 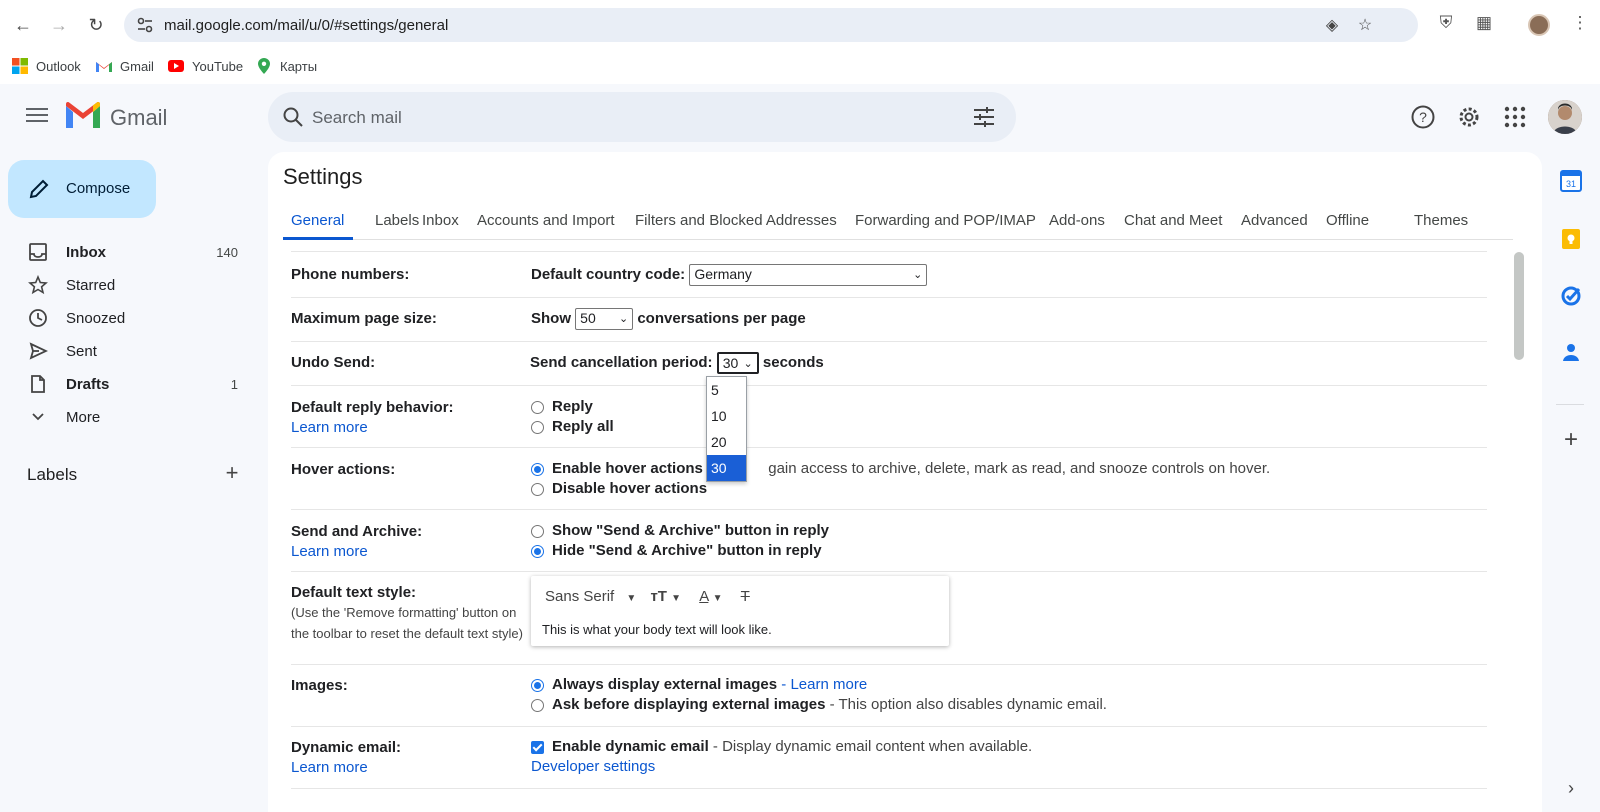 I want to click on search-input: Search mail, so click(x=357, y=118).